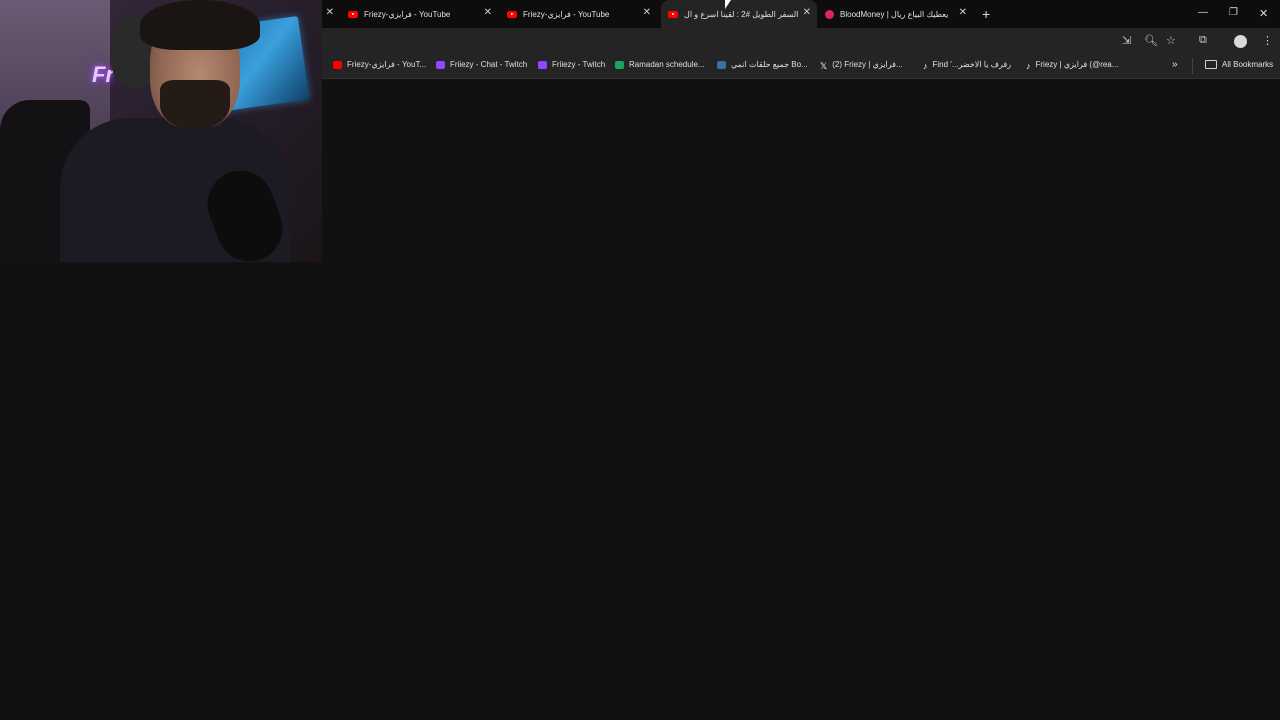 This screenshot has width=1280, height=720. Describe the element at coordinates (103, 74) in the screenshot. I see `webcam-neon-sign: Fr` at that location.